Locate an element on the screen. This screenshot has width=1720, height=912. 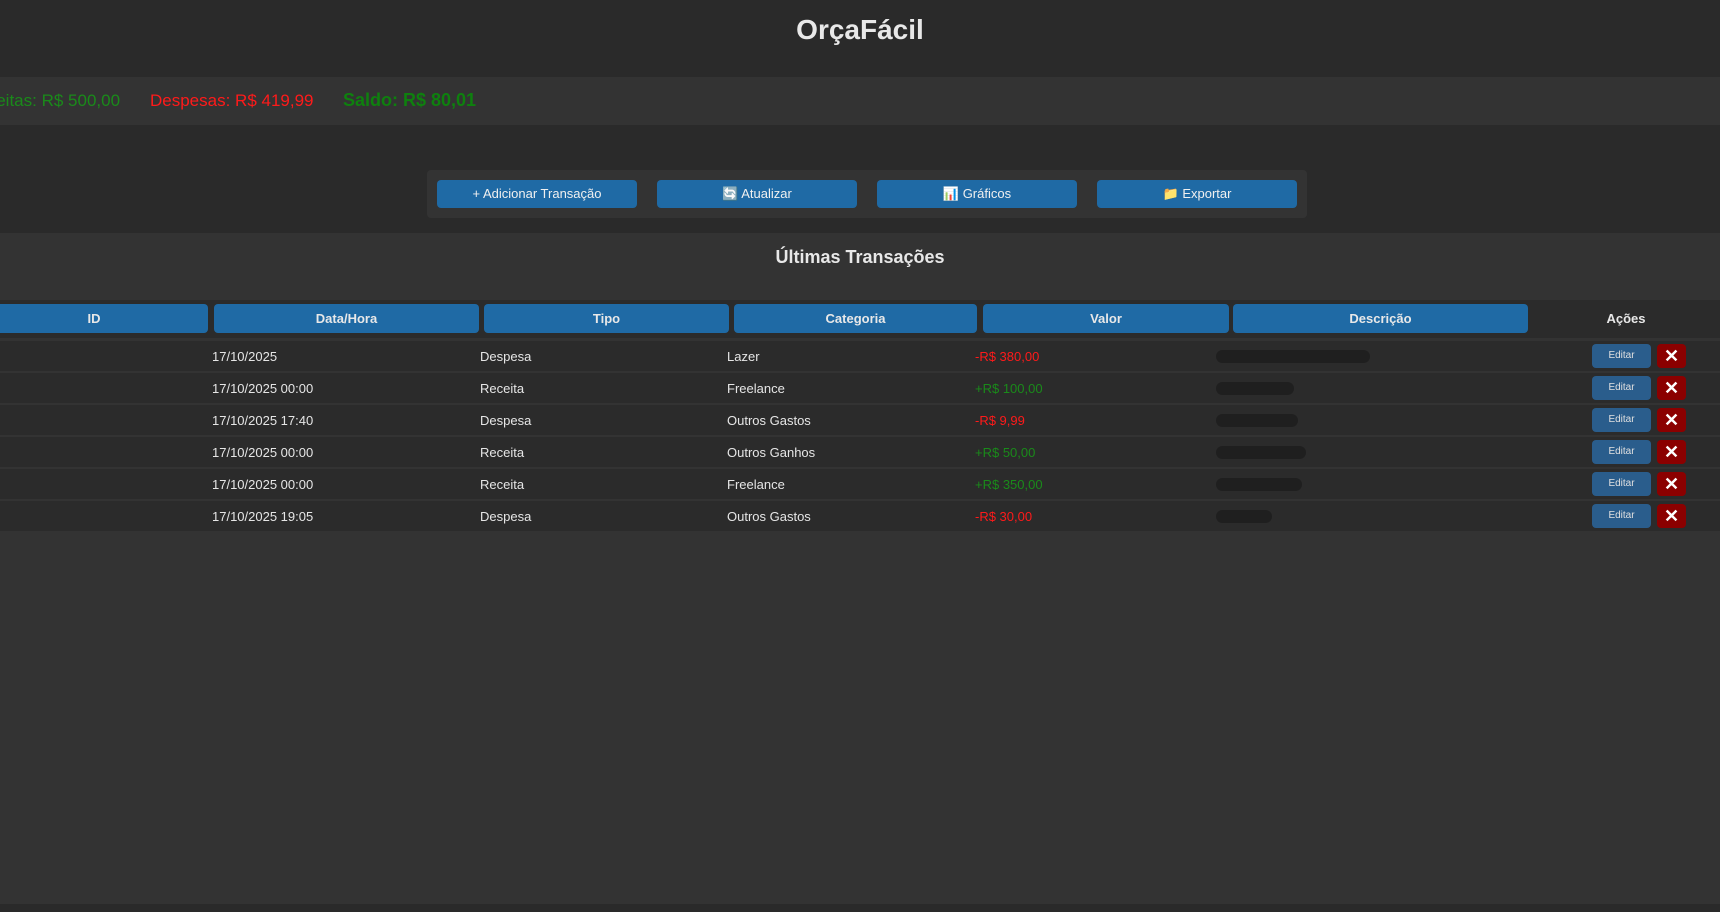
column-value: Valor is located at coordinates (1106, 318).